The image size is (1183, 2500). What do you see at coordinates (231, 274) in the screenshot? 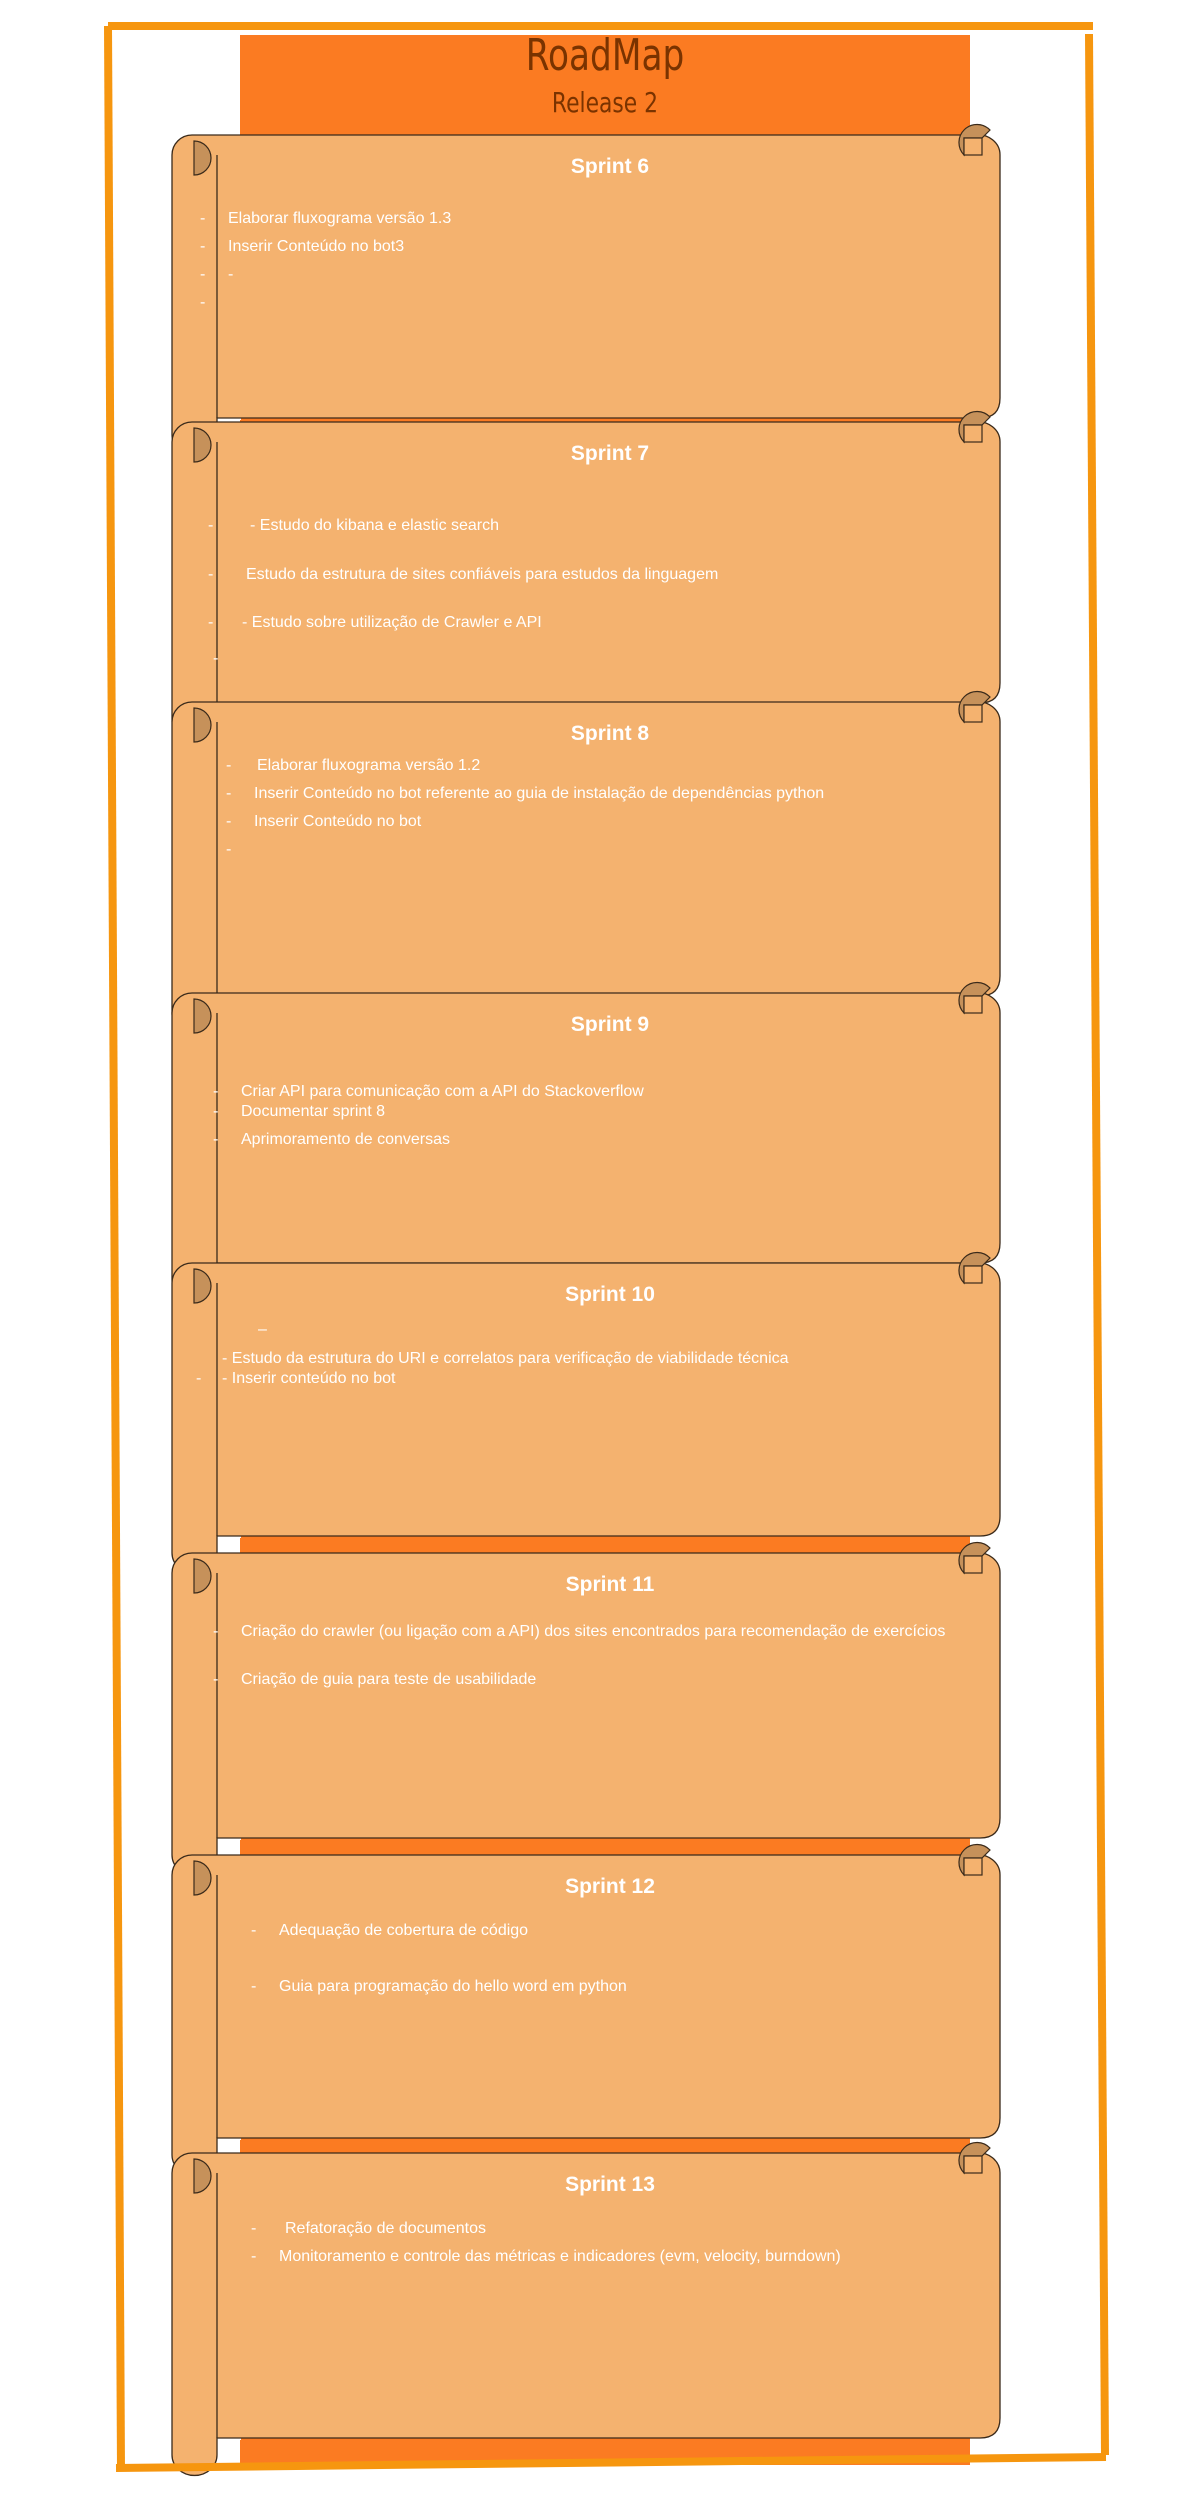
I see `task-item: -` at bounding box center [231, 274].